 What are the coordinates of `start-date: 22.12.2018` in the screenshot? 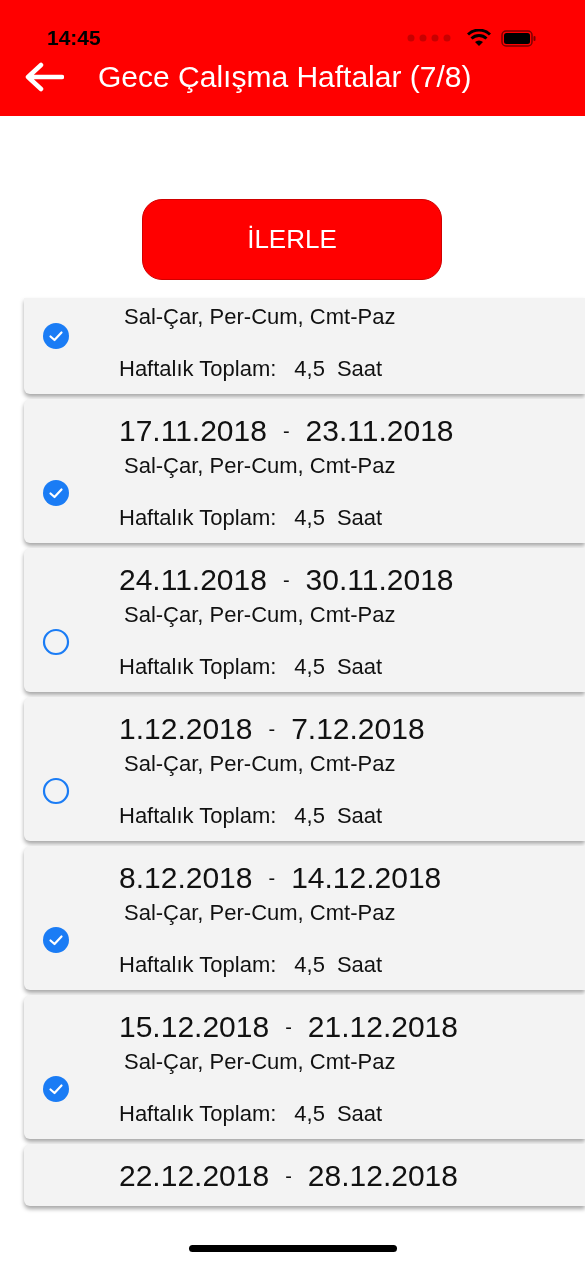 It's located at (194, 1176).